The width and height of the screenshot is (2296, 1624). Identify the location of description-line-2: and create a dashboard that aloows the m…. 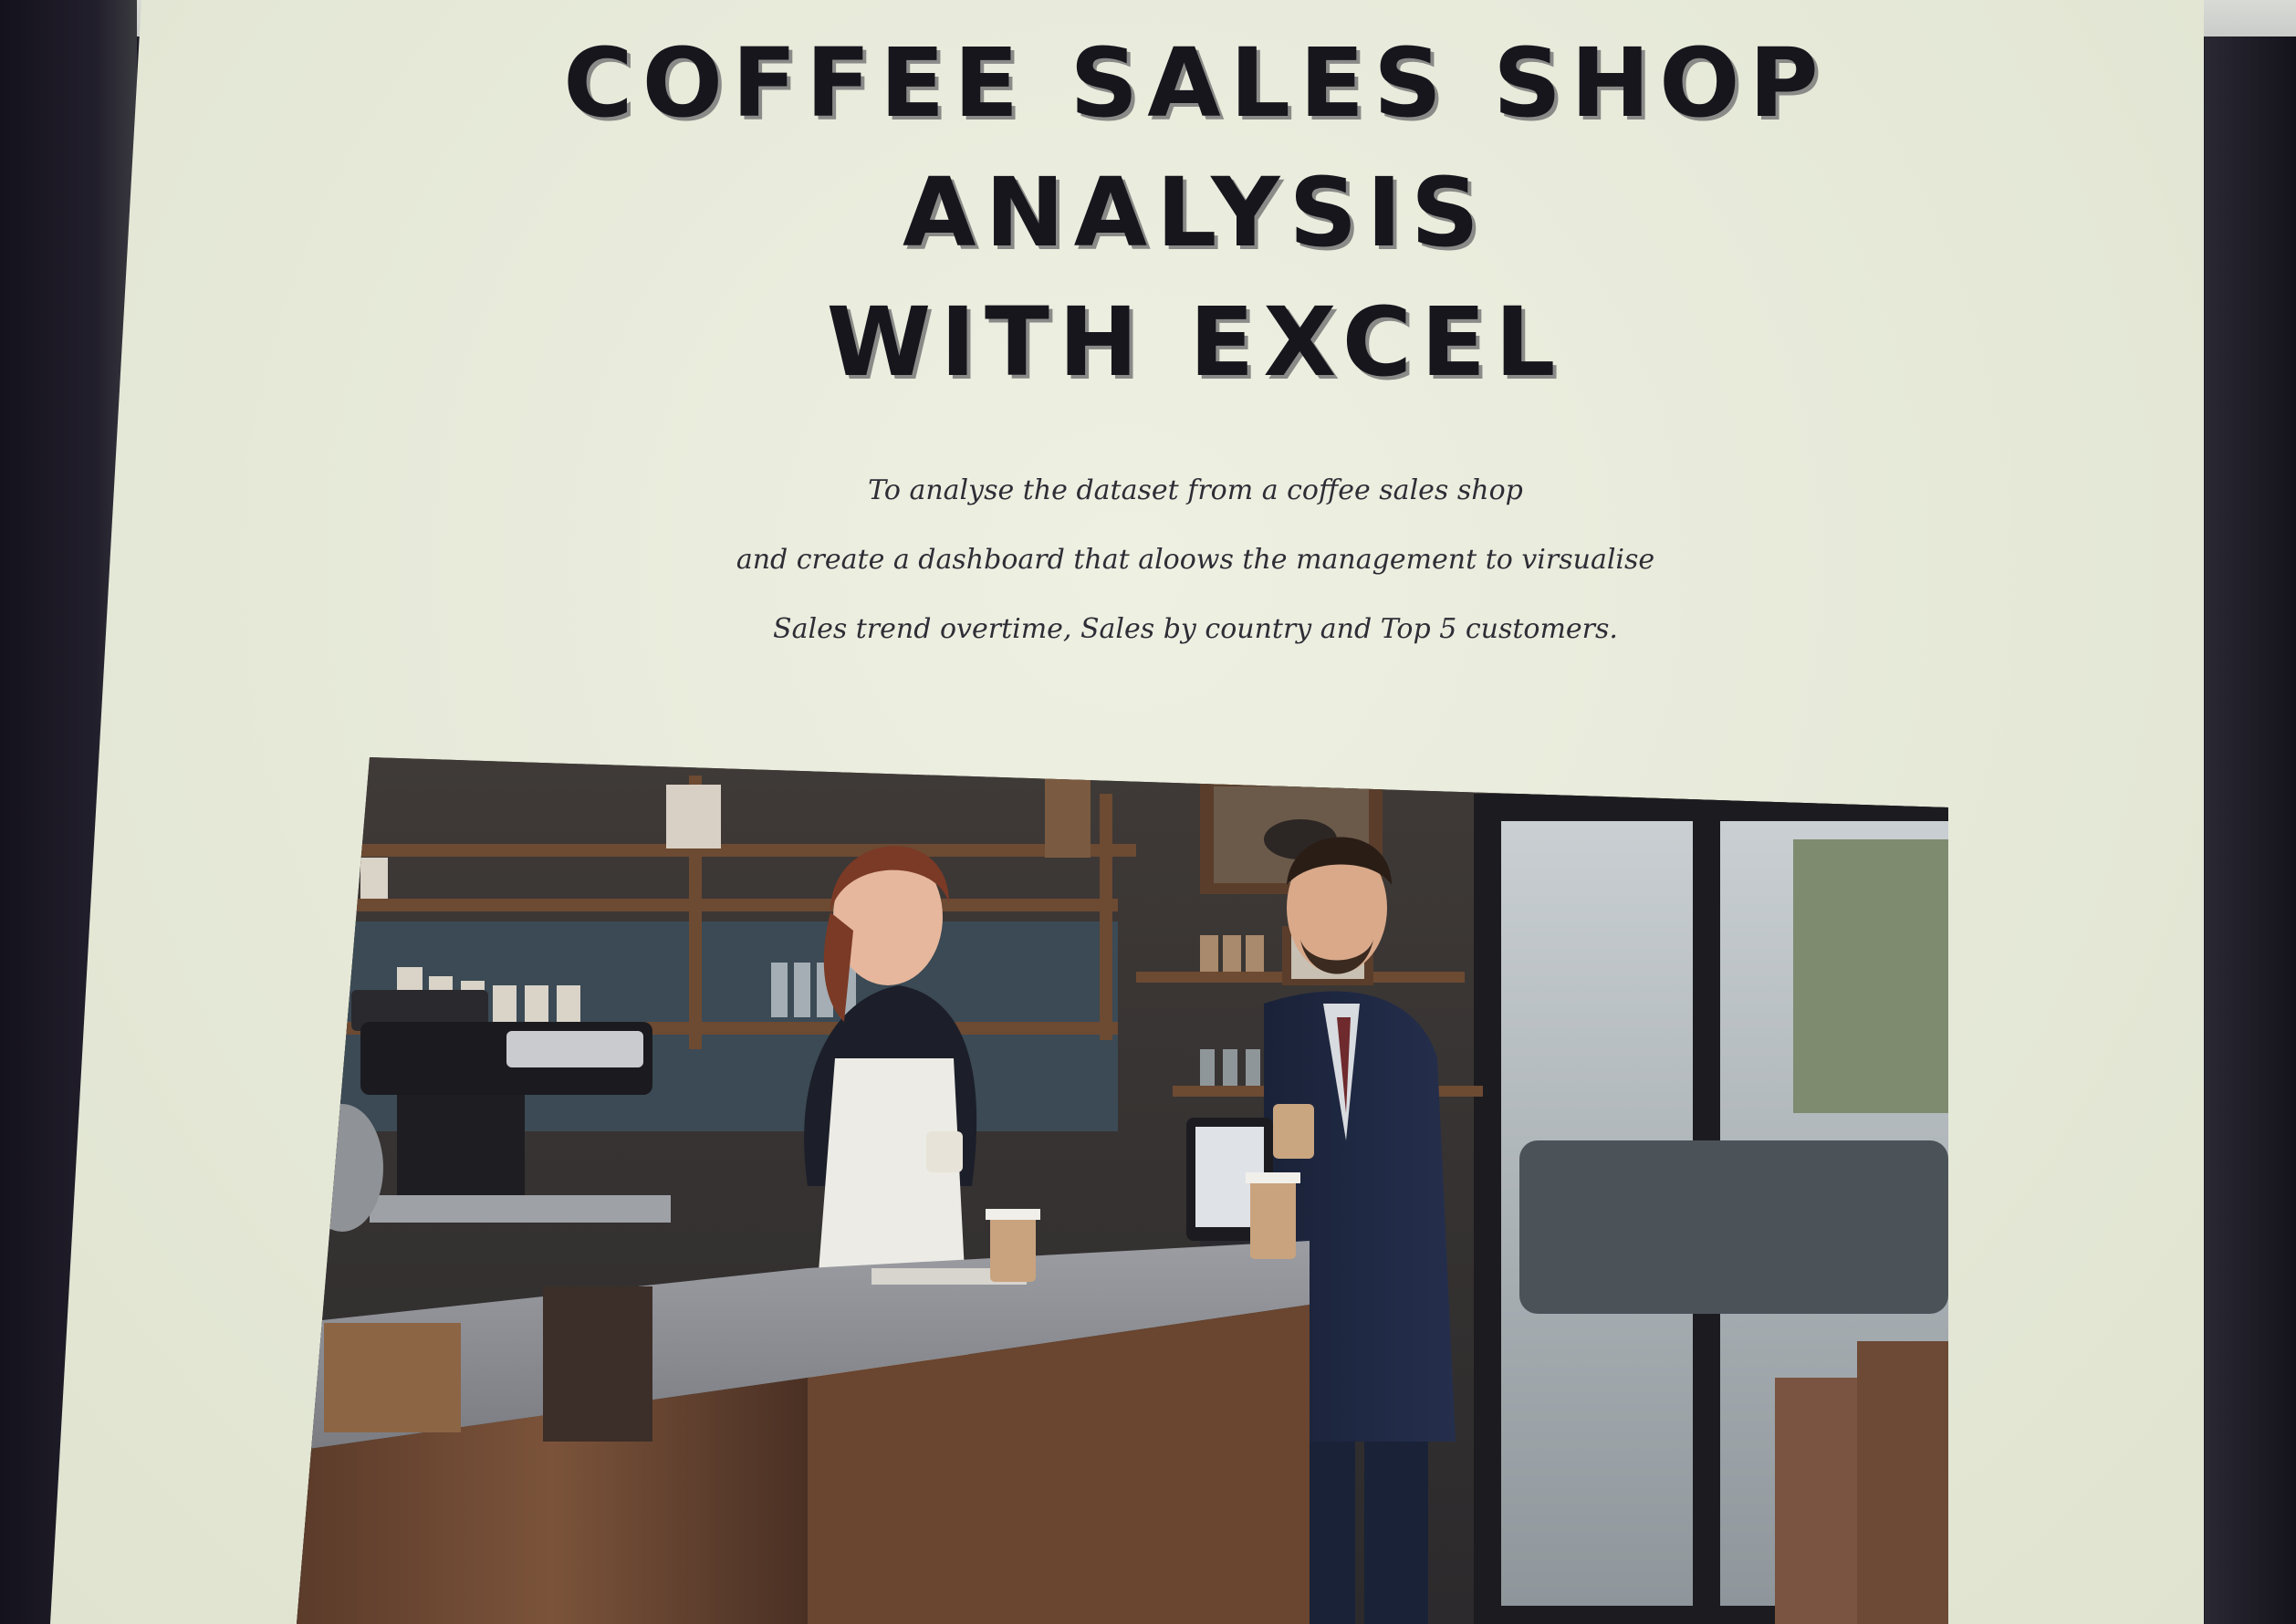
(1195, 560).